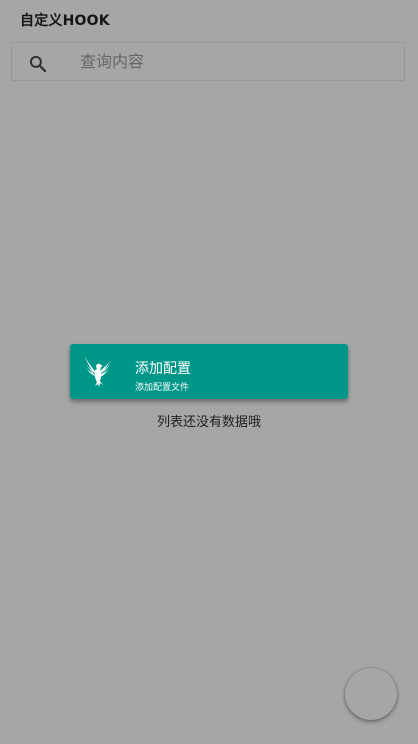 The image size is (418, 744). What do you see at coordinates (98, 371) in the screenshot?
I see `eagle-icon` at bounding box center [98, 371].